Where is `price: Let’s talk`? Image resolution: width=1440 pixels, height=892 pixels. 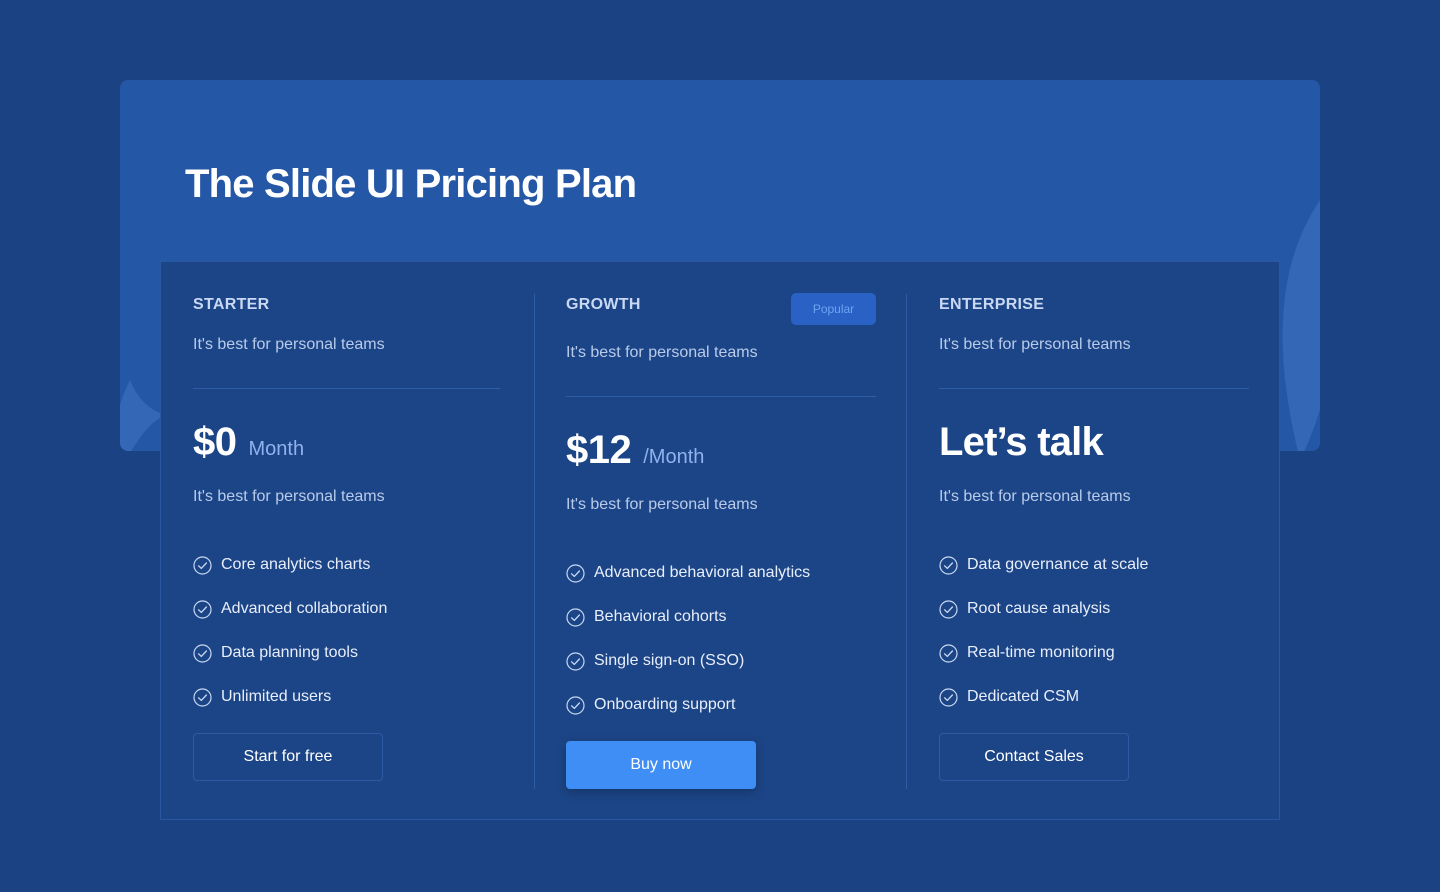
price: Let’s talk is located at coordinates (1021, 442).